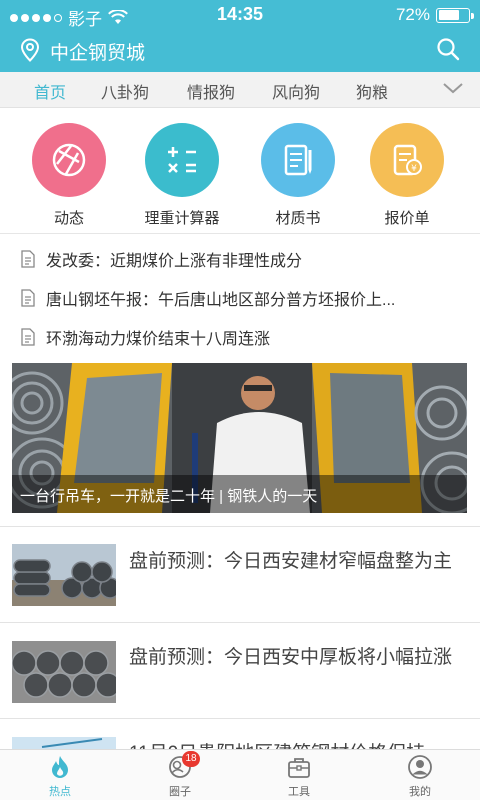 The image size is (480, 800). What do you see at coordinates (298, 160) in the screenshot?
I see `document-pen-icon` at bounding box center [298, 160].